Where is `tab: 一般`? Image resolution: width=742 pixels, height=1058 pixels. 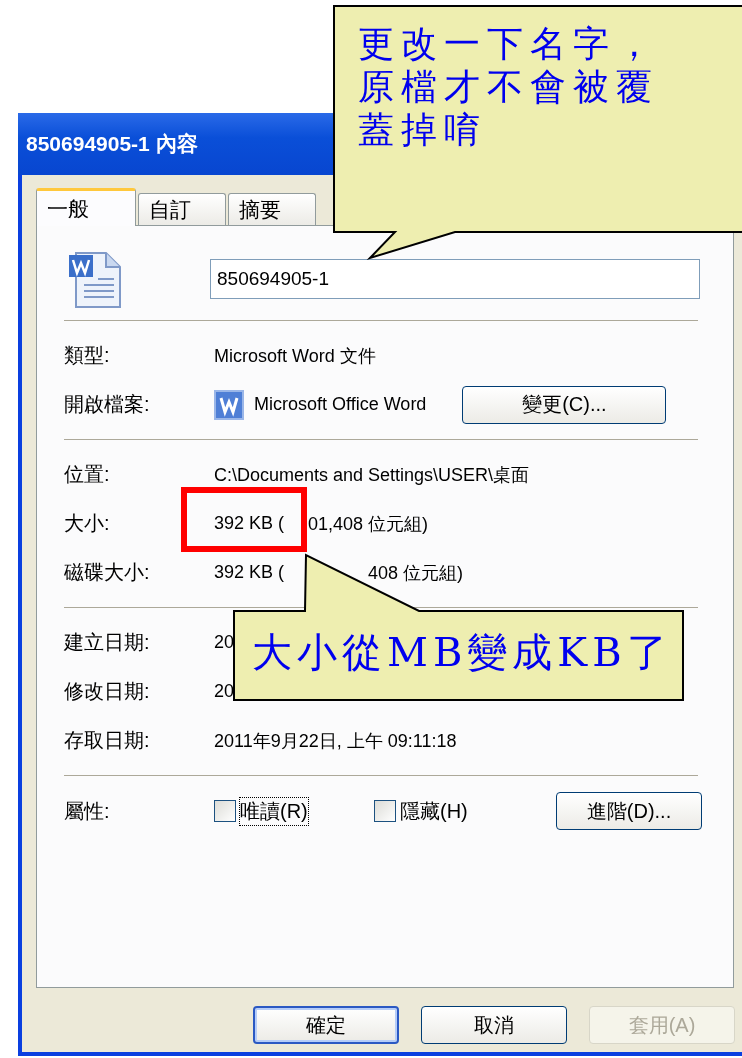 tab: 一般 is located at coordinates (86, 207).